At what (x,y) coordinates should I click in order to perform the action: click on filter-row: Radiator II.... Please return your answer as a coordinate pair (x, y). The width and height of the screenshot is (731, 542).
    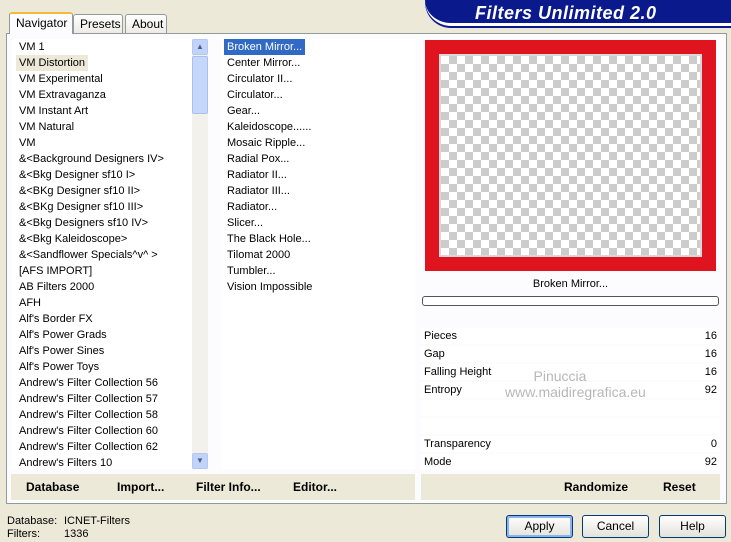
    Looking at the image, I should click on (318, 175).